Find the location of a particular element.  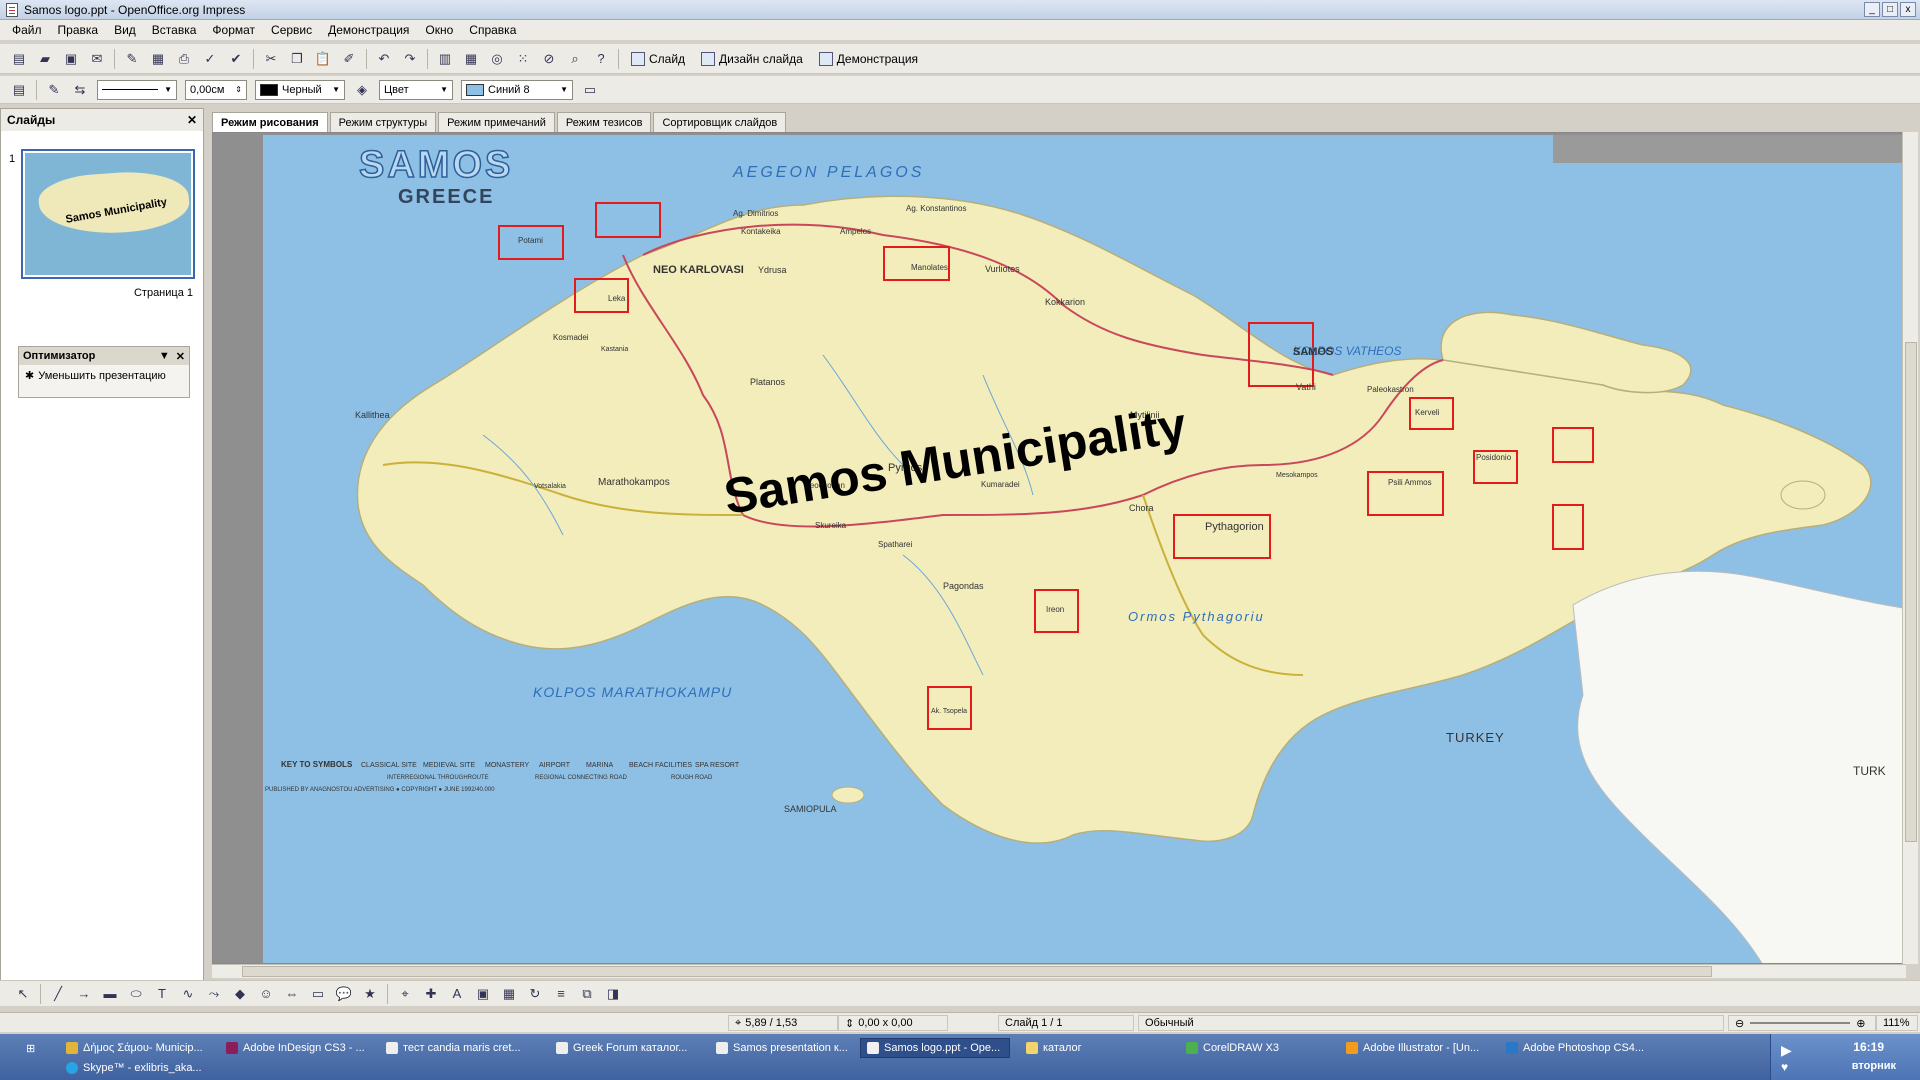

export-pdf-icon: ▦ is located at coordinates (158, 59).